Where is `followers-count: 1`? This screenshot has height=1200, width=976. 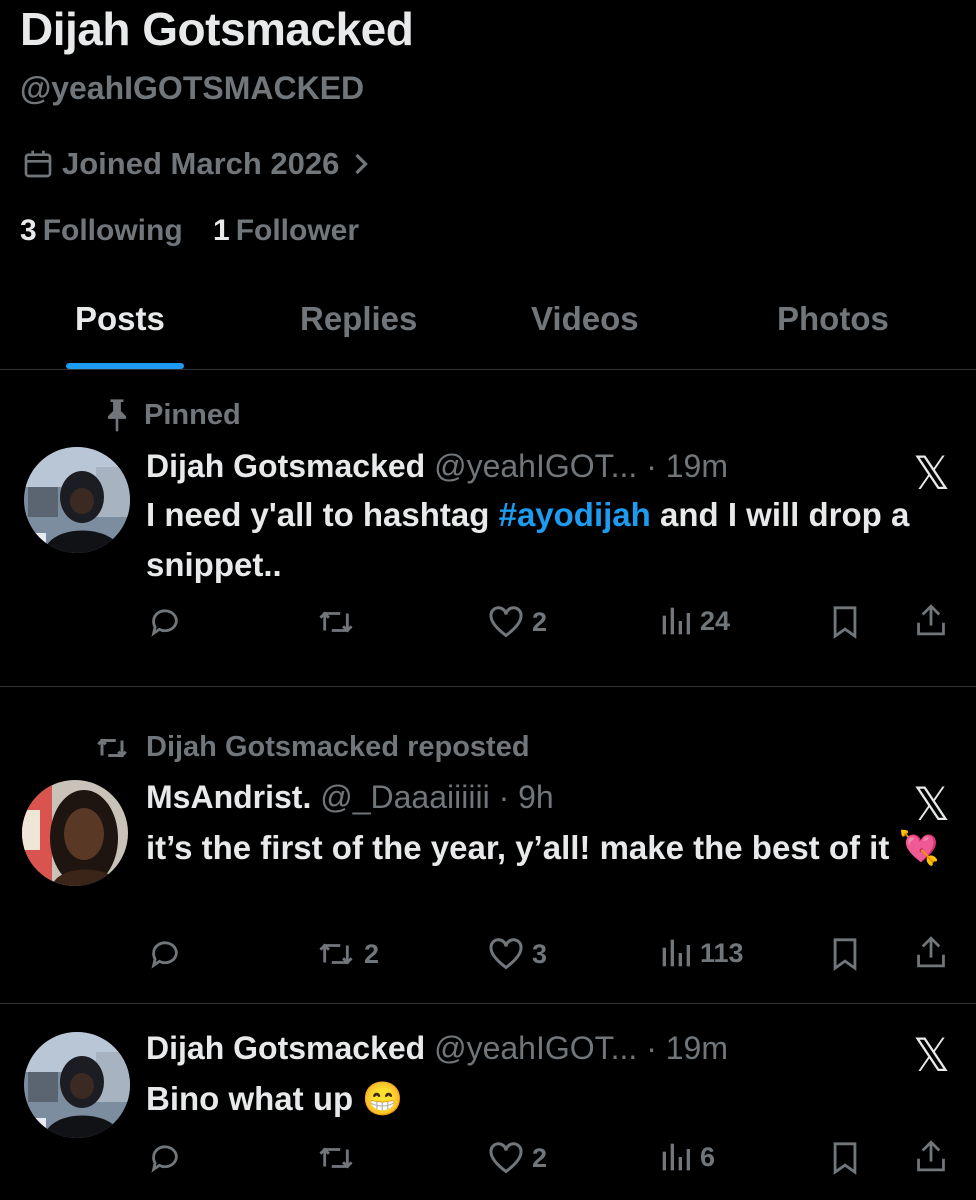 followers-count: 1 is located at coordinates (221, 230).